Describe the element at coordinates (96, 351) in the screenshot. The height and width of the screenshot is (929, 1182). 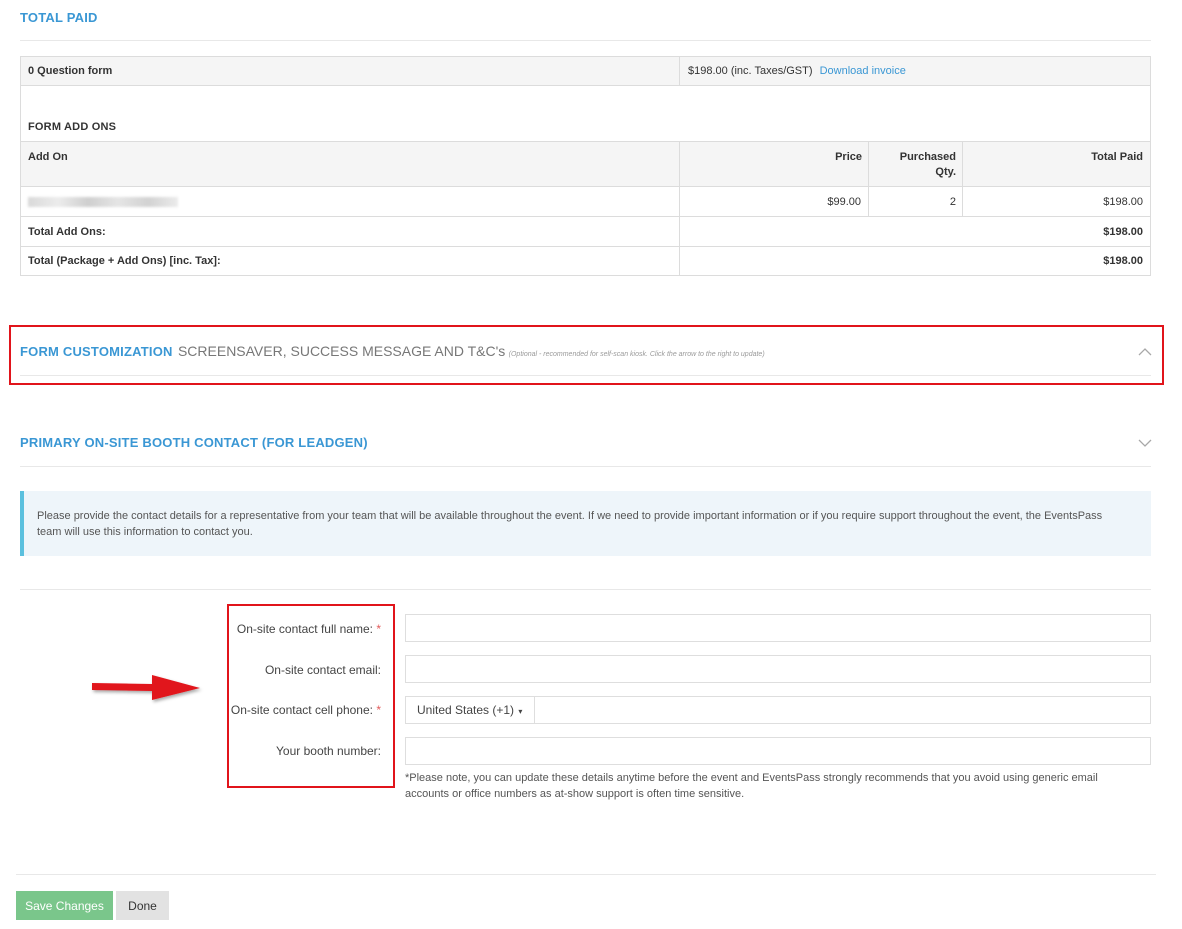
I see `form-customization-title: FORM CUSTOMIZATION` at that location.